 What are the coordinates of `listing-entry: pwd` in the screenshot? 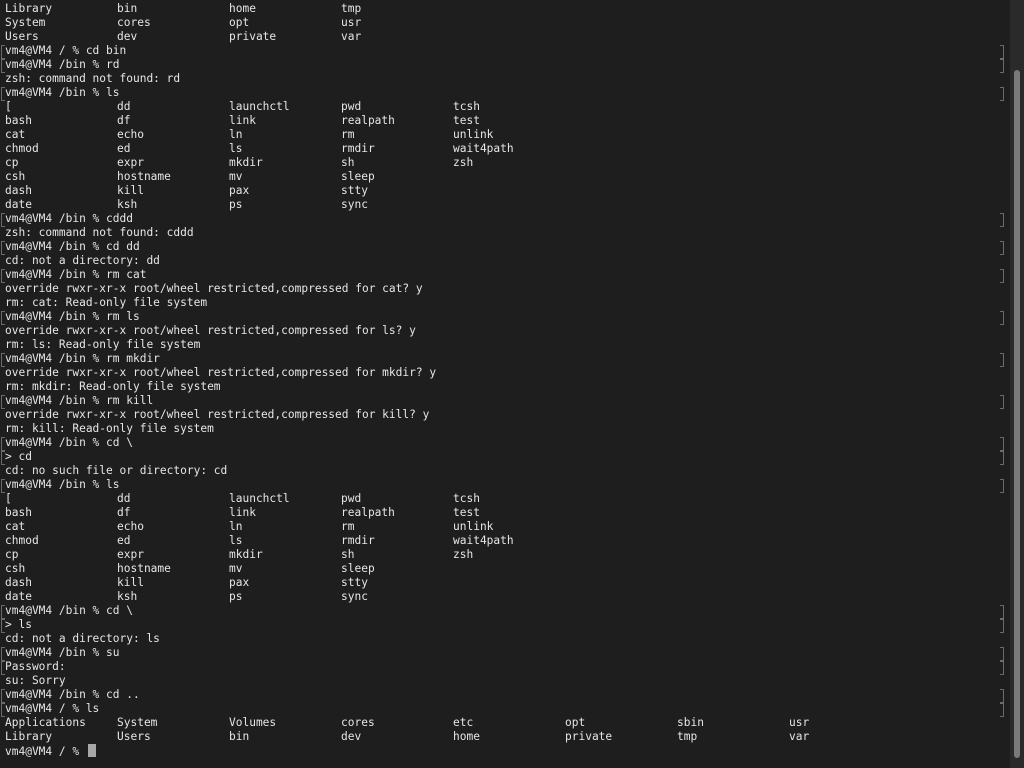 It's located at (351, 106).